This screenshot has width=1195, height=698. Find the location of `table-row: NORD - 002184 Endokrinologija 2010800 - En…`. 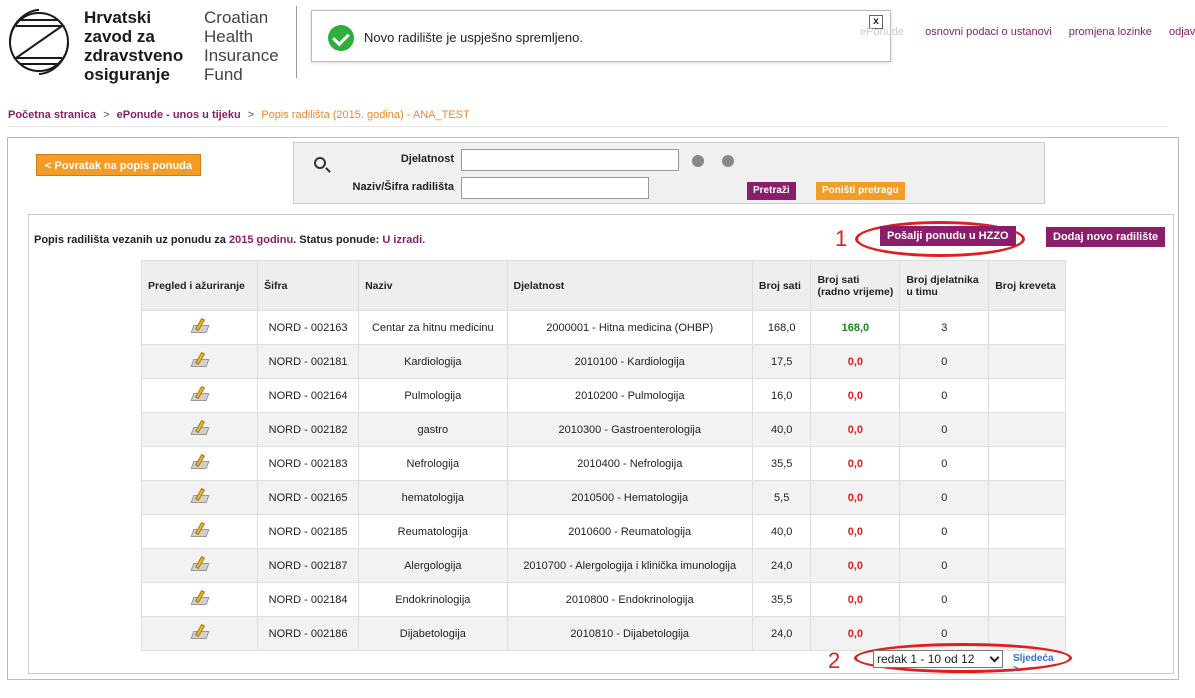

table-row: NORD - 002184 Endokrinologija 2010800 - En… is located at coordinates (603, 599).